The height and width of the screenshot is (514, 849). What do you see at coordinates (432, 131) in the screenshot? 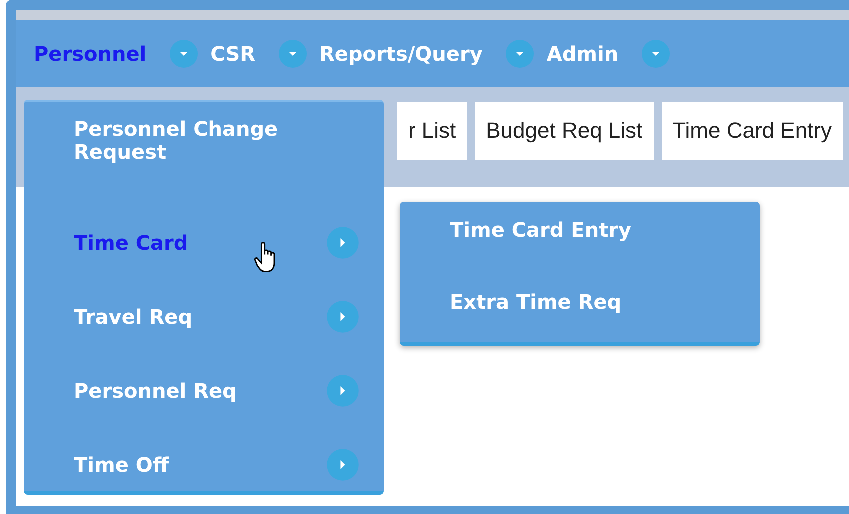
I see `tab: r List` at bounding box center [432, 131].